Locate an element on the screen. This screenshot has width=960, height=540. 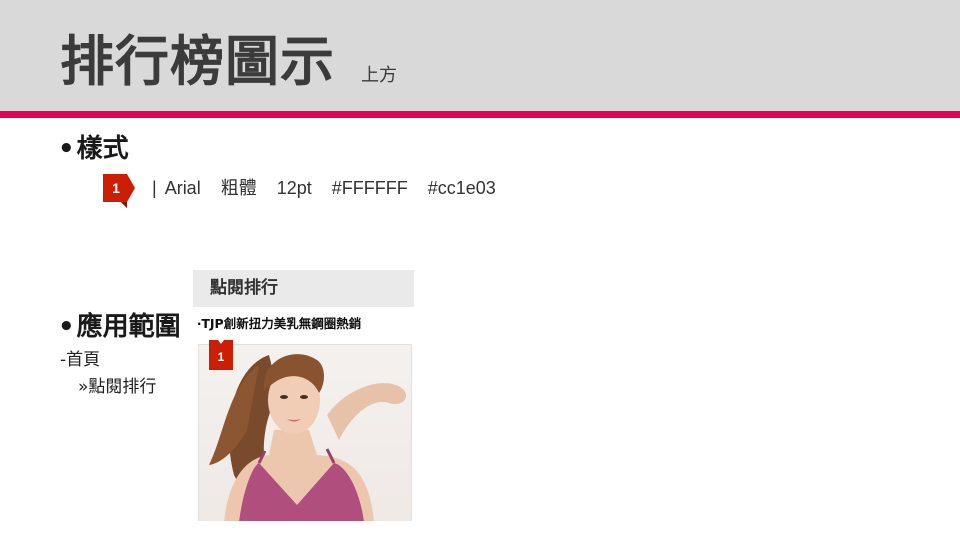
scope-item: -首頁 is located at coordinates (80, 360).